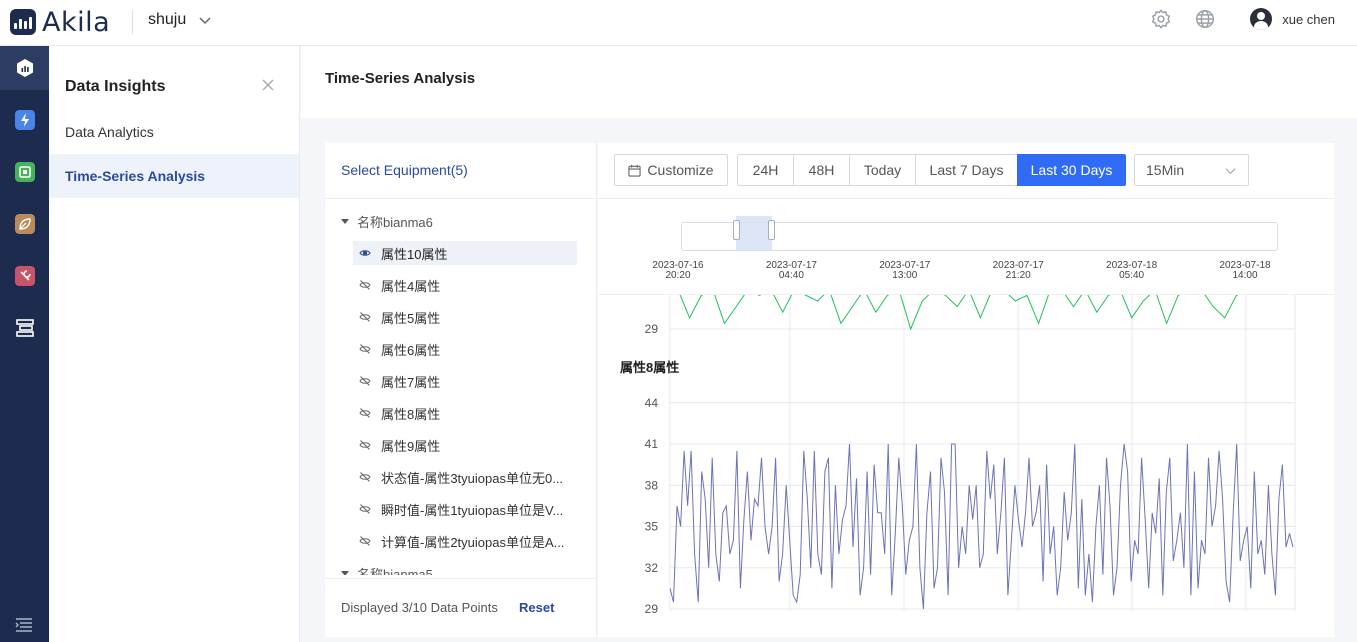 The width and height of the screenshot is (1357, 642). Describe the element at coordinates (465, 285) in the screenshot. I see `tree-leaf: 属性4属性` at that location.